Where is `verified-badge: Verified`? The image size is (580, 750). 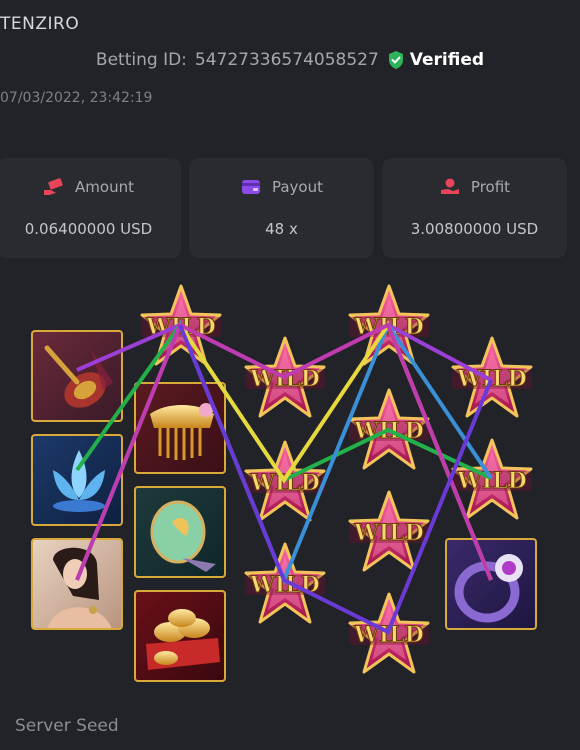
verified-badge: Verified is located at coordinates (435, 60).